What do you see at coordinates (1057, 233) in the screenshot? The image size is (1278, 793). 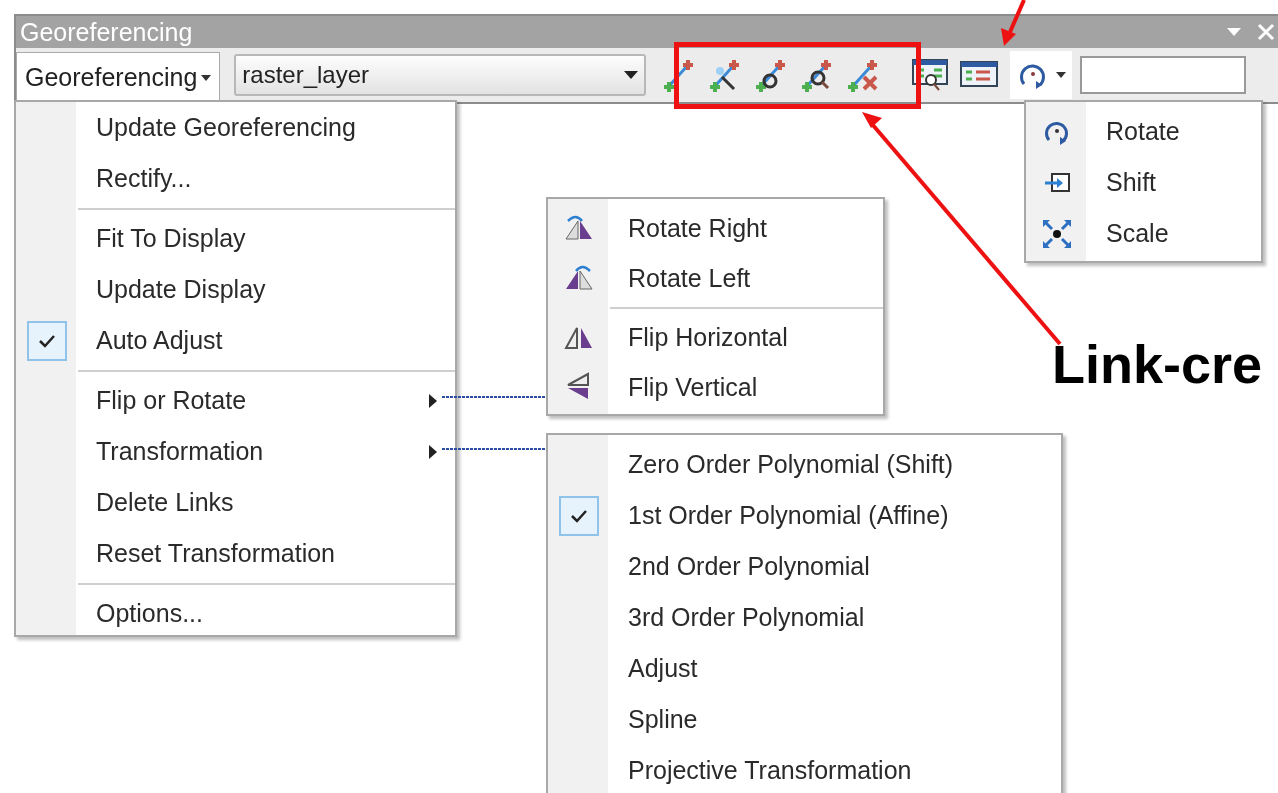 I see `scale-icon` at bounding box center [1057, 233].